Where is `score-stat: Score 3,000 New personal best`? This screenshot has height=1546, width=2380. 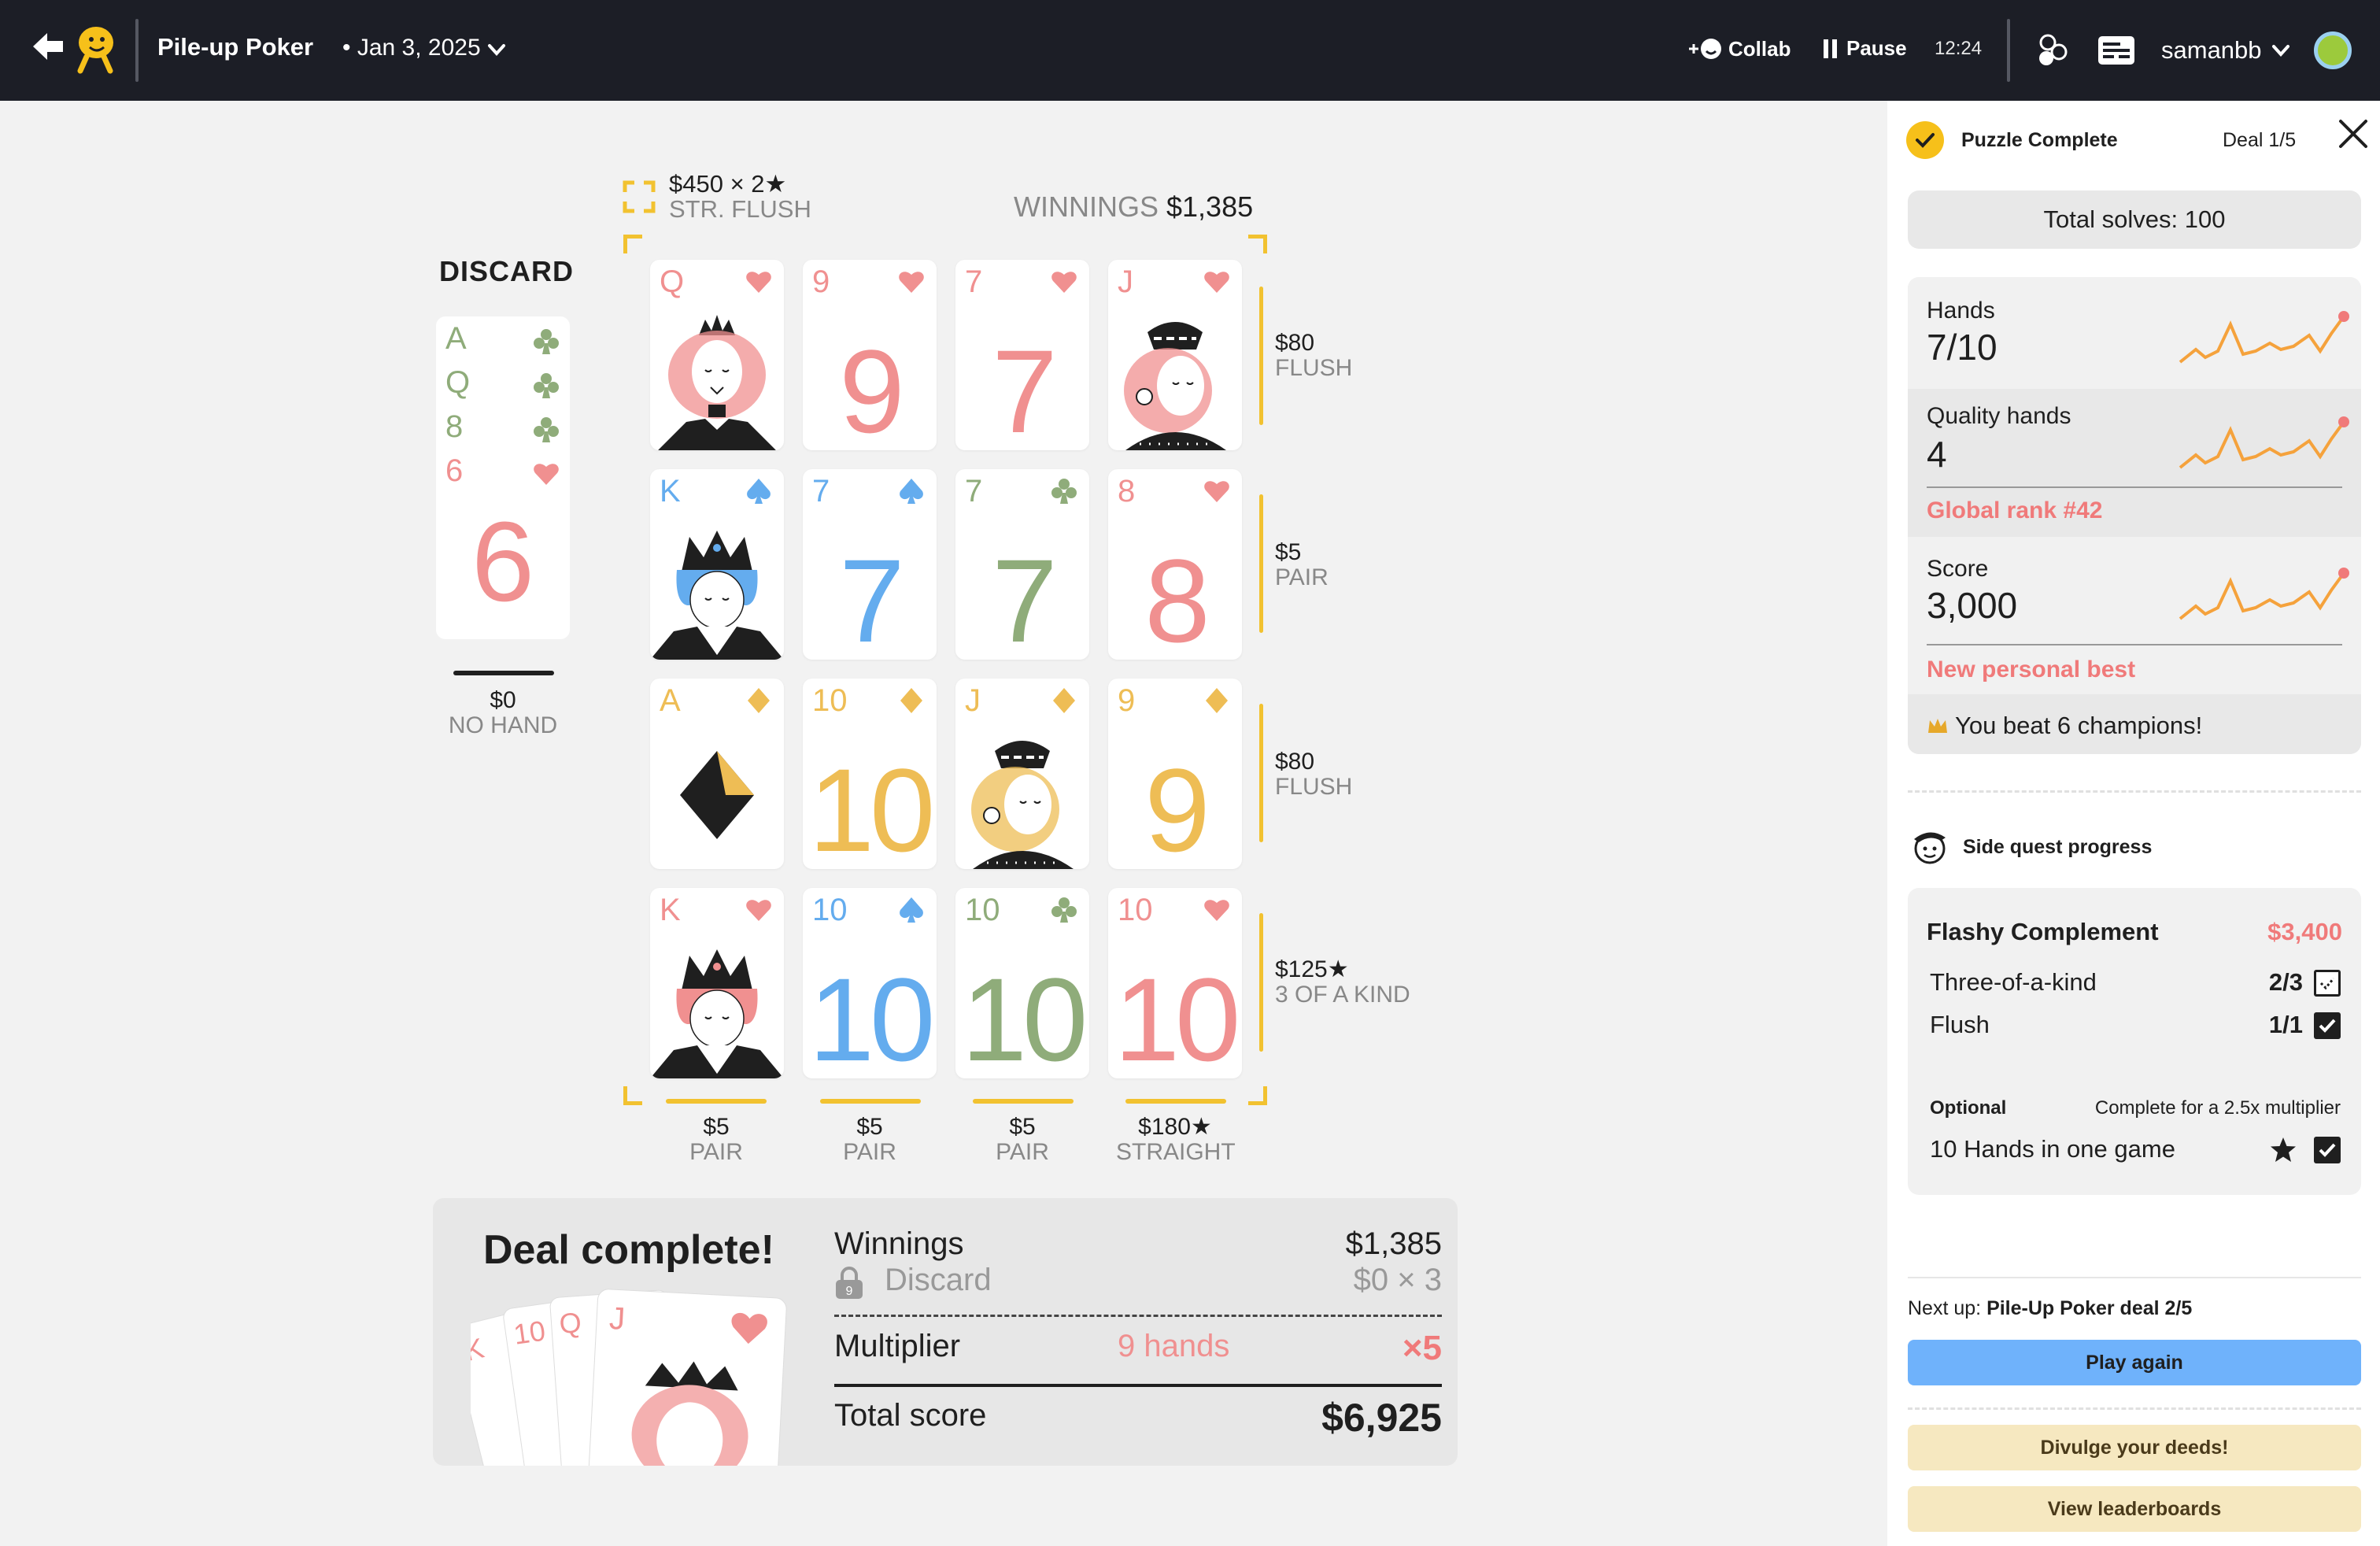 score-stat: Score 3,000 New personal best is located at coordinates (2134, 615).